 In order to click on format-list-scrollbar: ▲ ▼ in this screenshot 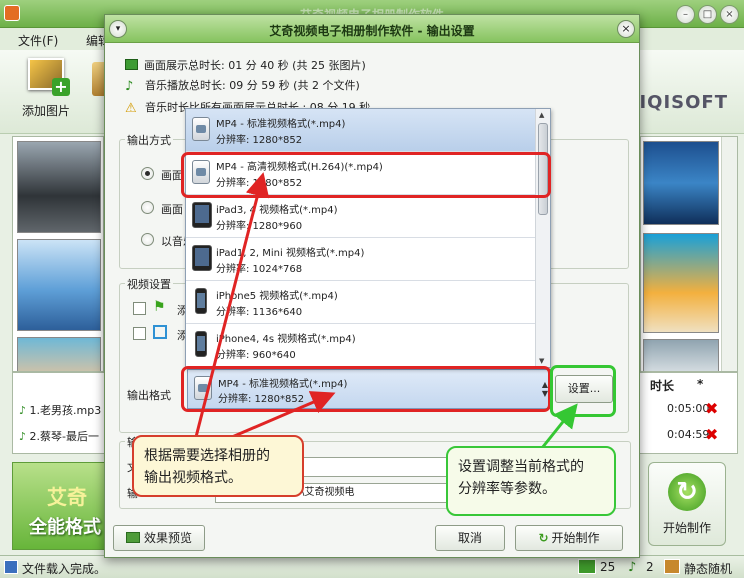, I will do `click(542, 238)`.